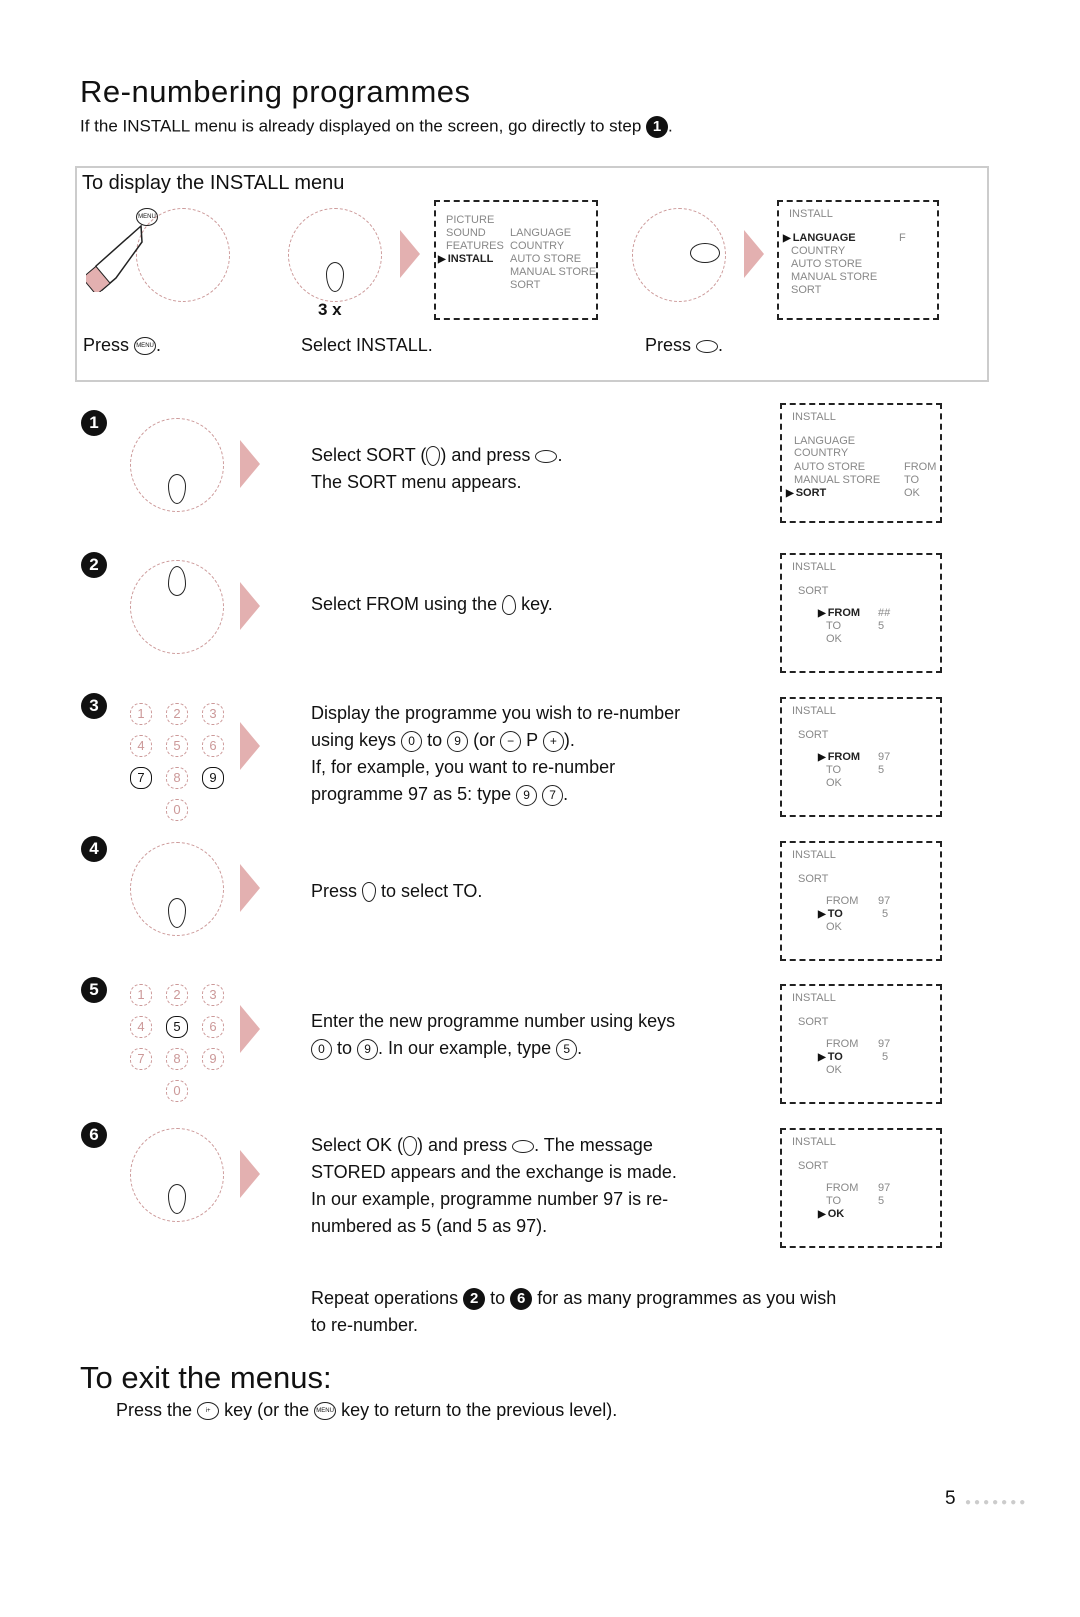  I want to click on page-dots: ●●●●●●●, so click(997, 1502).